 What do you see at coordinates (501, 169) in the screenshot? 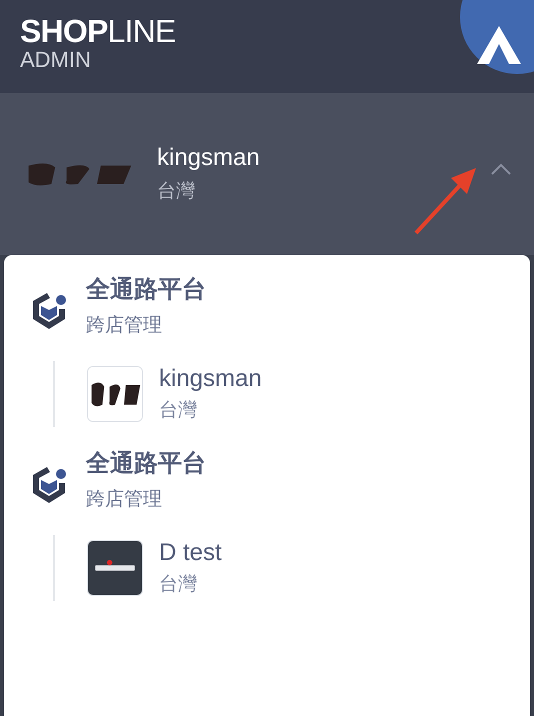
I see `chevron-up-icon` at bounding box center [501, 169].